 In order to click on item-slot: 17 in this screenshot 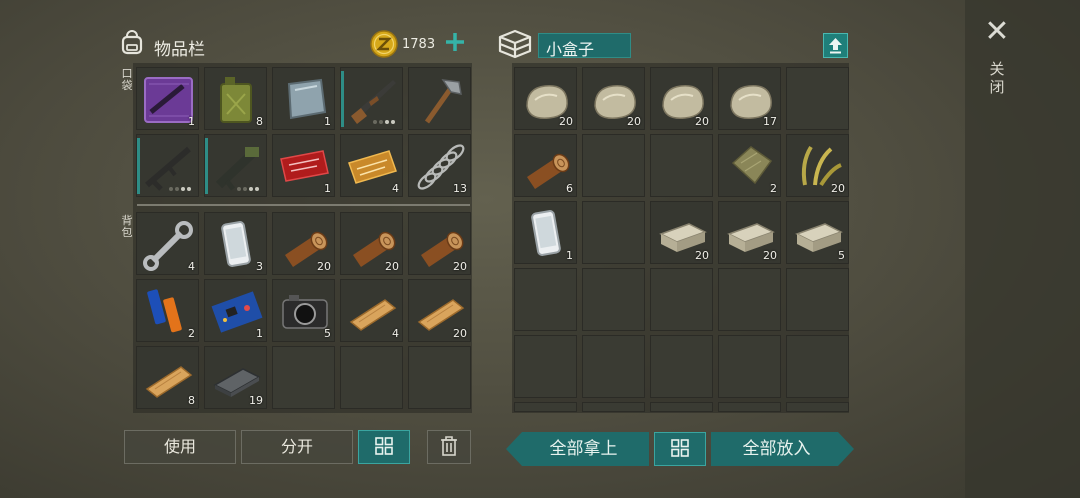, I will do `click(749, 98)`.